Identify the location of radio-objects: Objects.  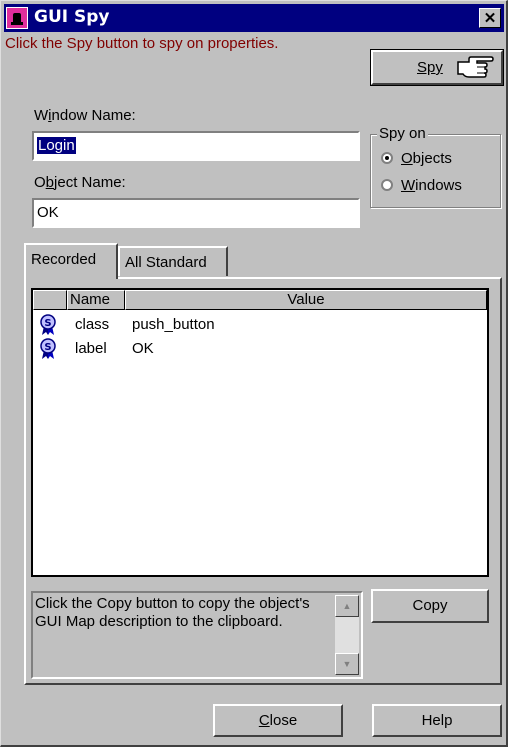
(416, 158).